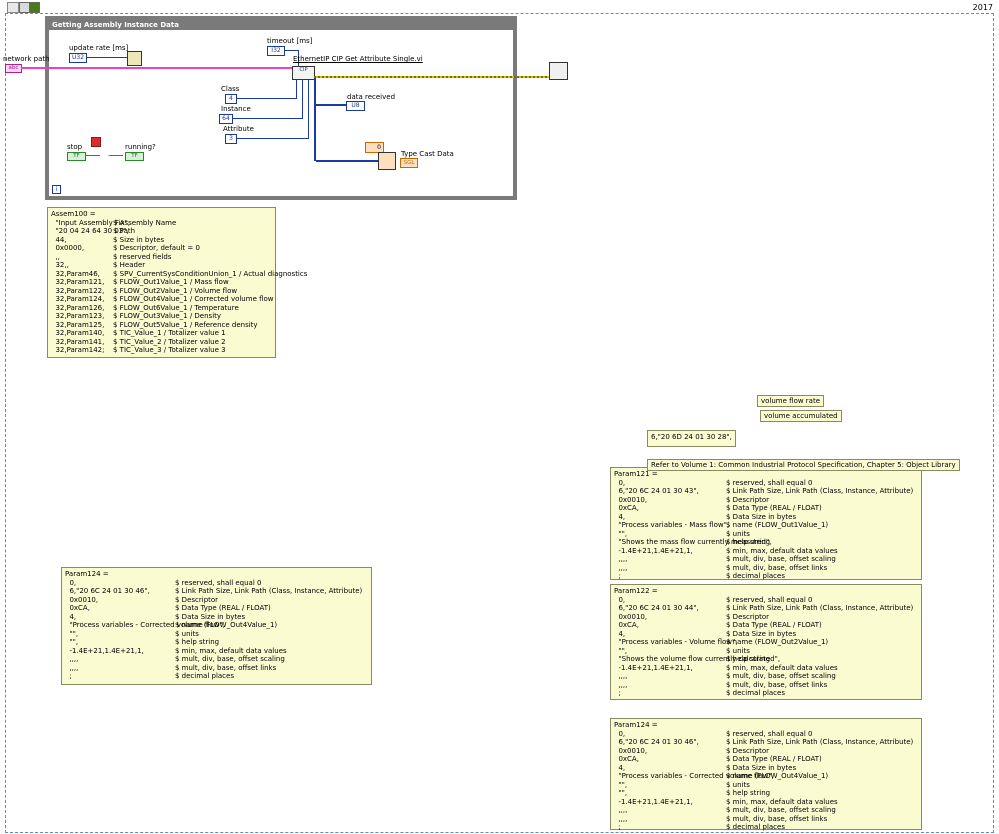  Describe the element at coordinates (175, 290) in the screenshot. I see `note-comment: $ FLOW_Out2Value_1 / Volume flow` at that location.